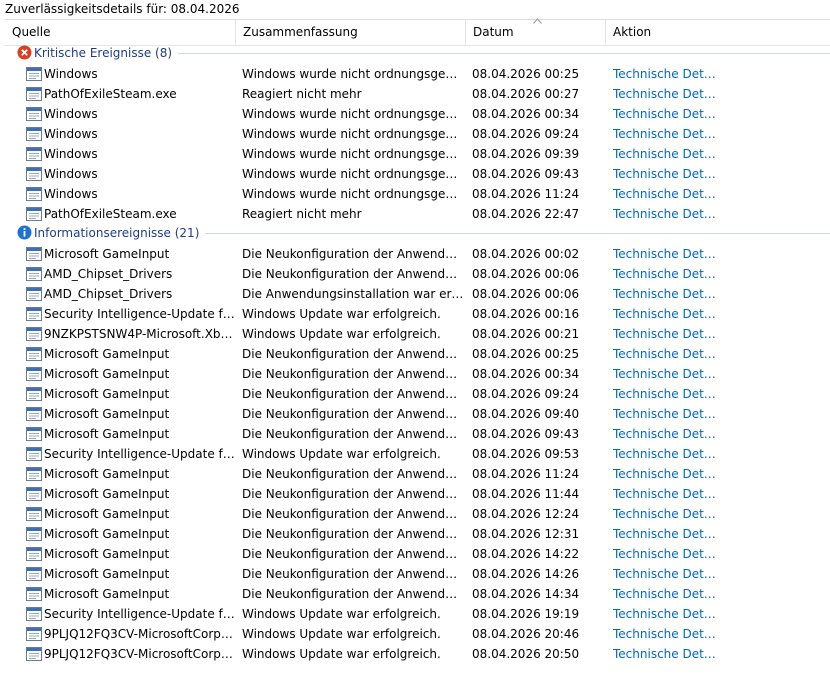  I want to click on column-header-source: Quelle, so click(120, 32).